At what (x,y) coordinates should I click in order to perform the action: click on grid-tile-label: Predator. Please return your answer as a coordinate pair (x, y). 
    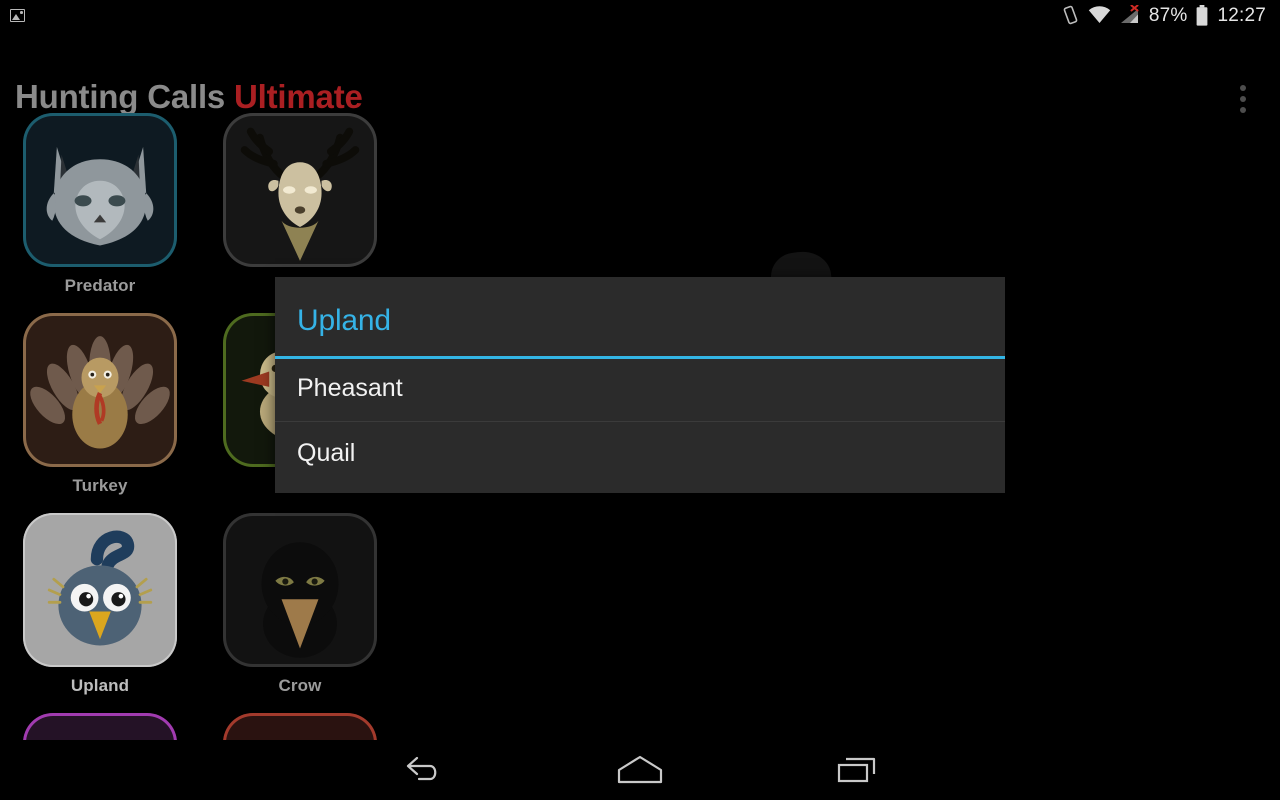
    Looking at the image, I should click on (100, 285).